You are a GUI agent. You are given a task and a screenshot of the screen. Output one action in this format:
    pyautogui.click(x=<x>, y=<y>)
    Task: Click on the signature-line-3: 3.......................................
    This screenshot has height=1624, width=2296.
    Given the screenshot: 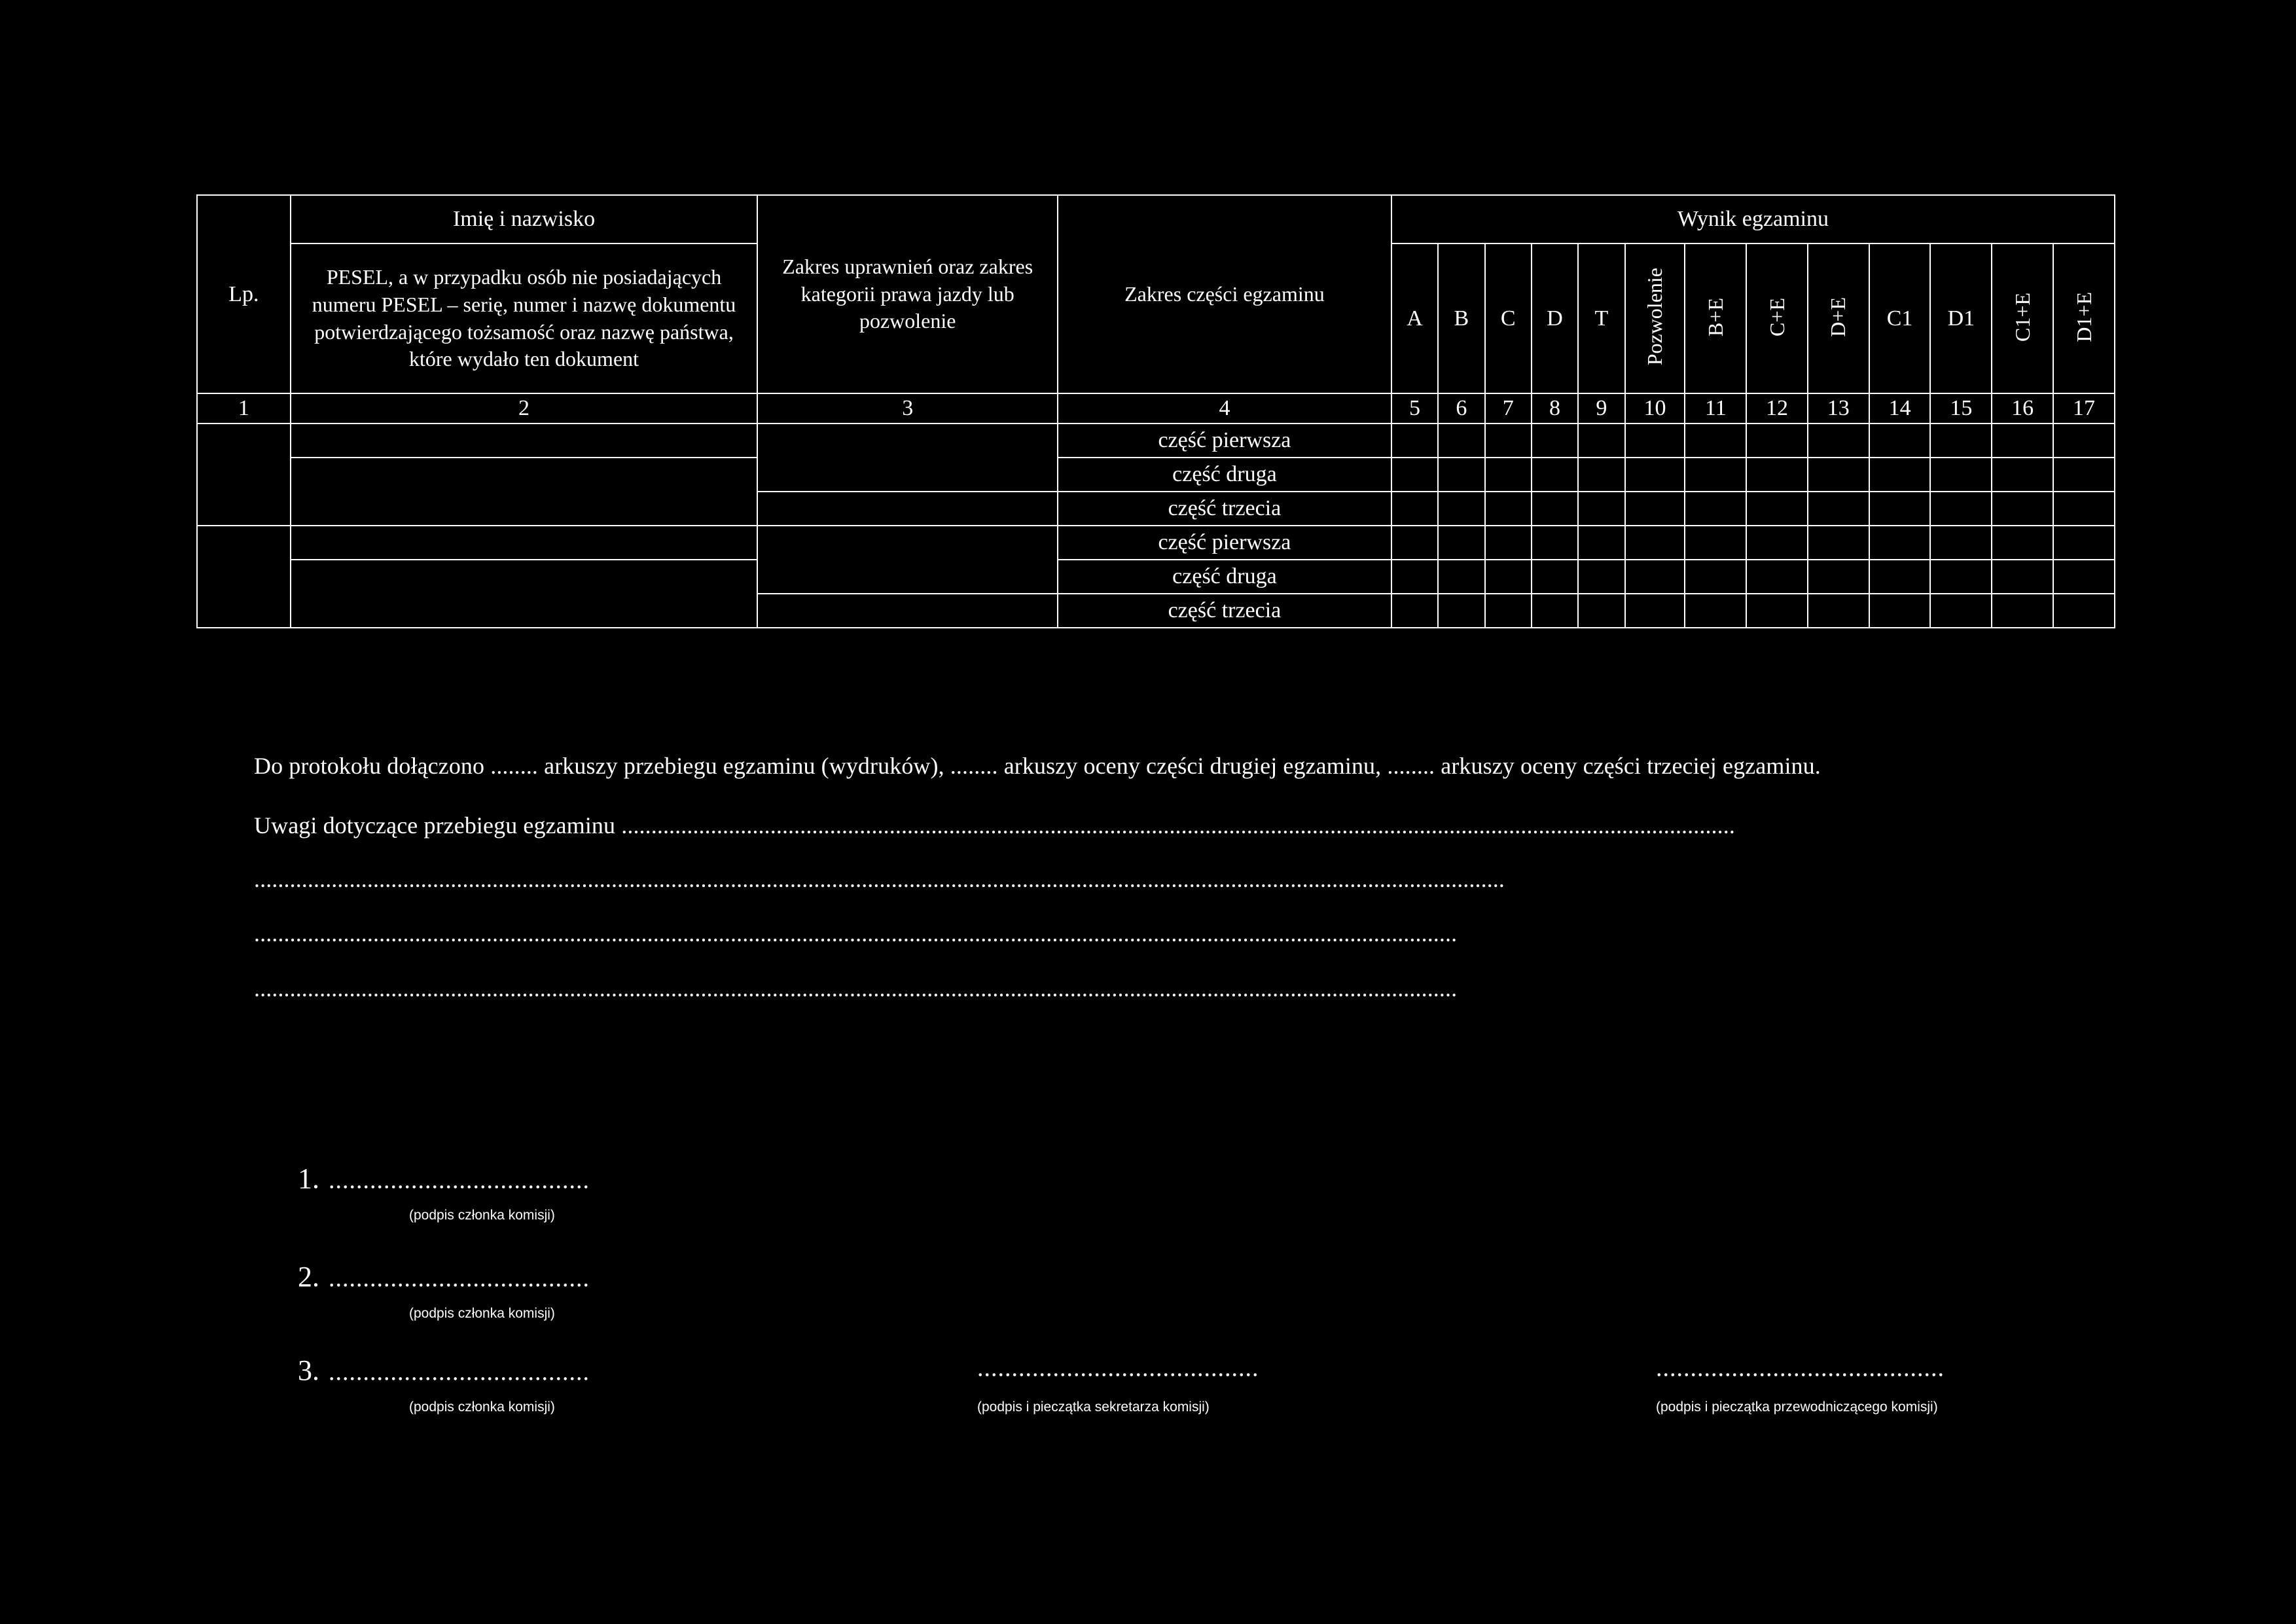 What is the action you would take?
    pyautogui.click(x=444, y=1370)
    